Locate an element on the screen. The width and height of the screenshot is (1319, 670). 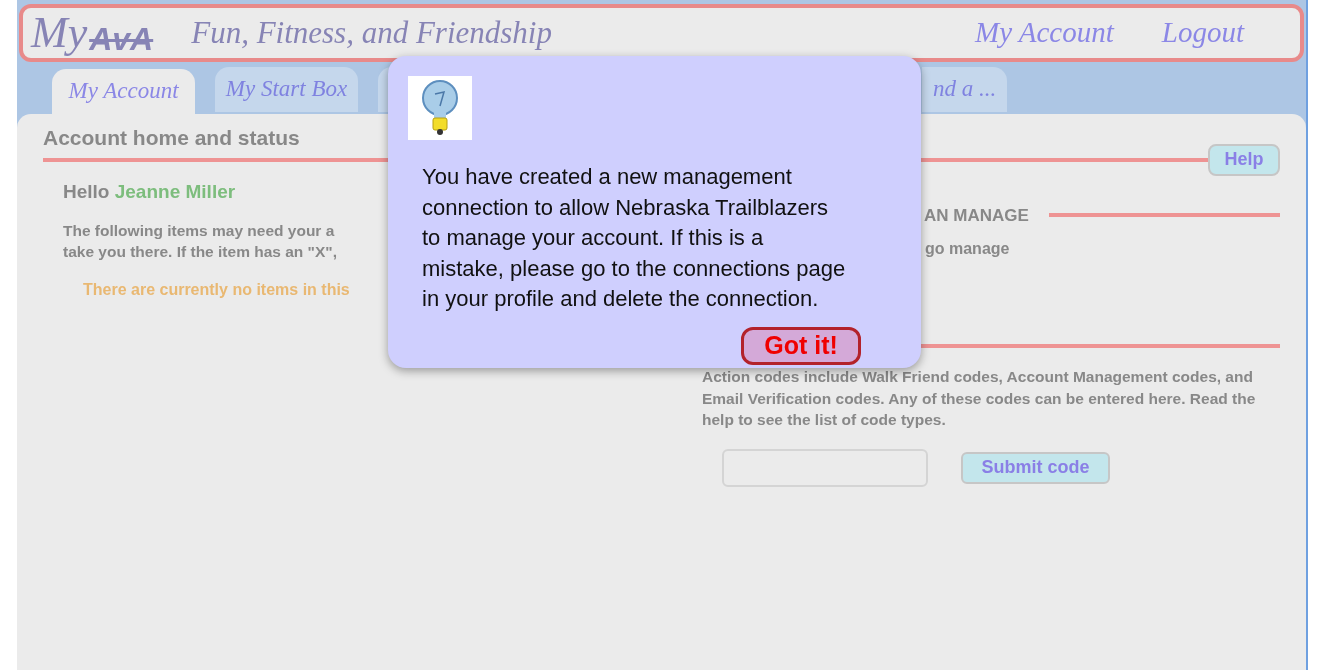
tab: My Account is located at coordinates (123, 91).